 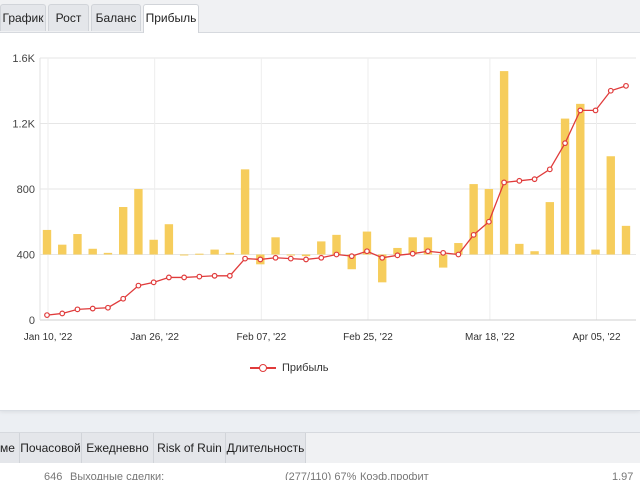 I want to click on stat-label: Коэф.профит, so click(x=394, y=475).